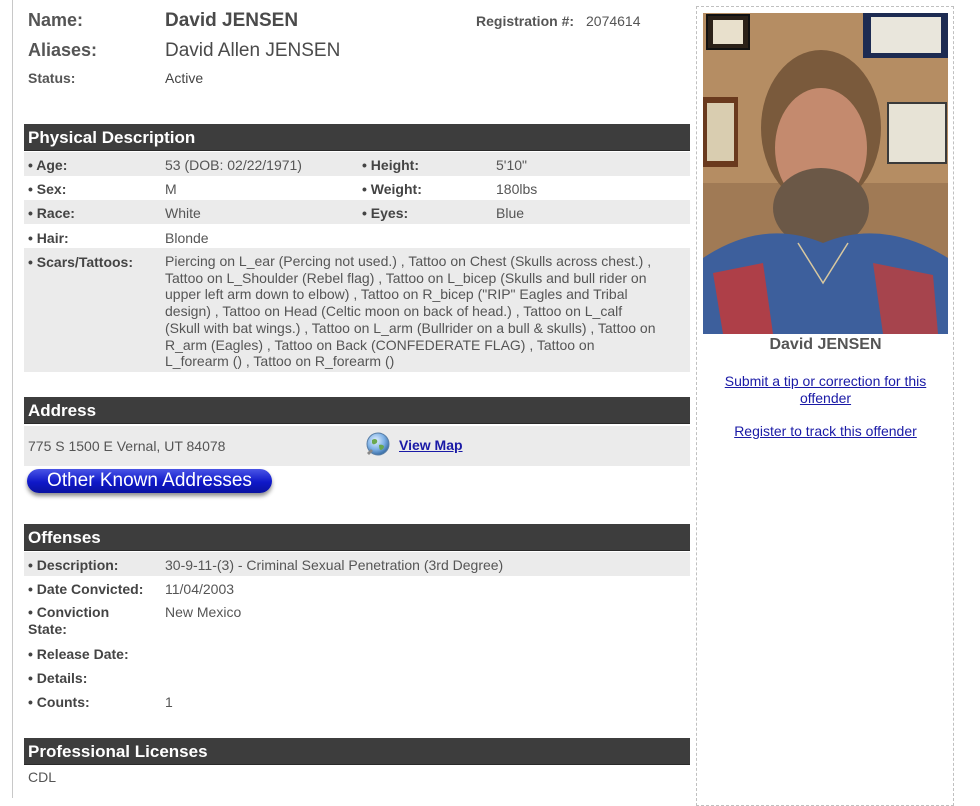  I want to click on hair-value: Blonde, so click(187, 238).